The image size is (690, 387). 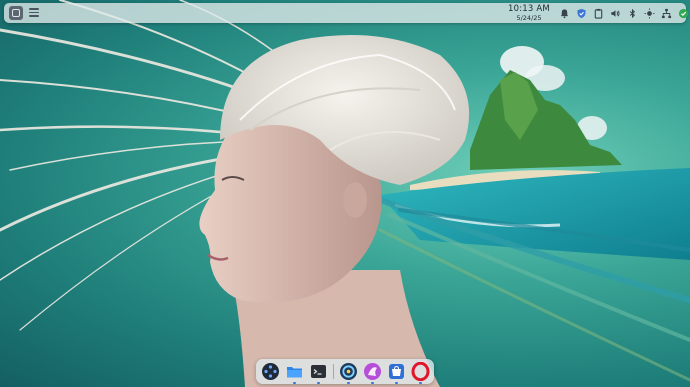 I want to click on bell-icon, so click(x=564, y=13).